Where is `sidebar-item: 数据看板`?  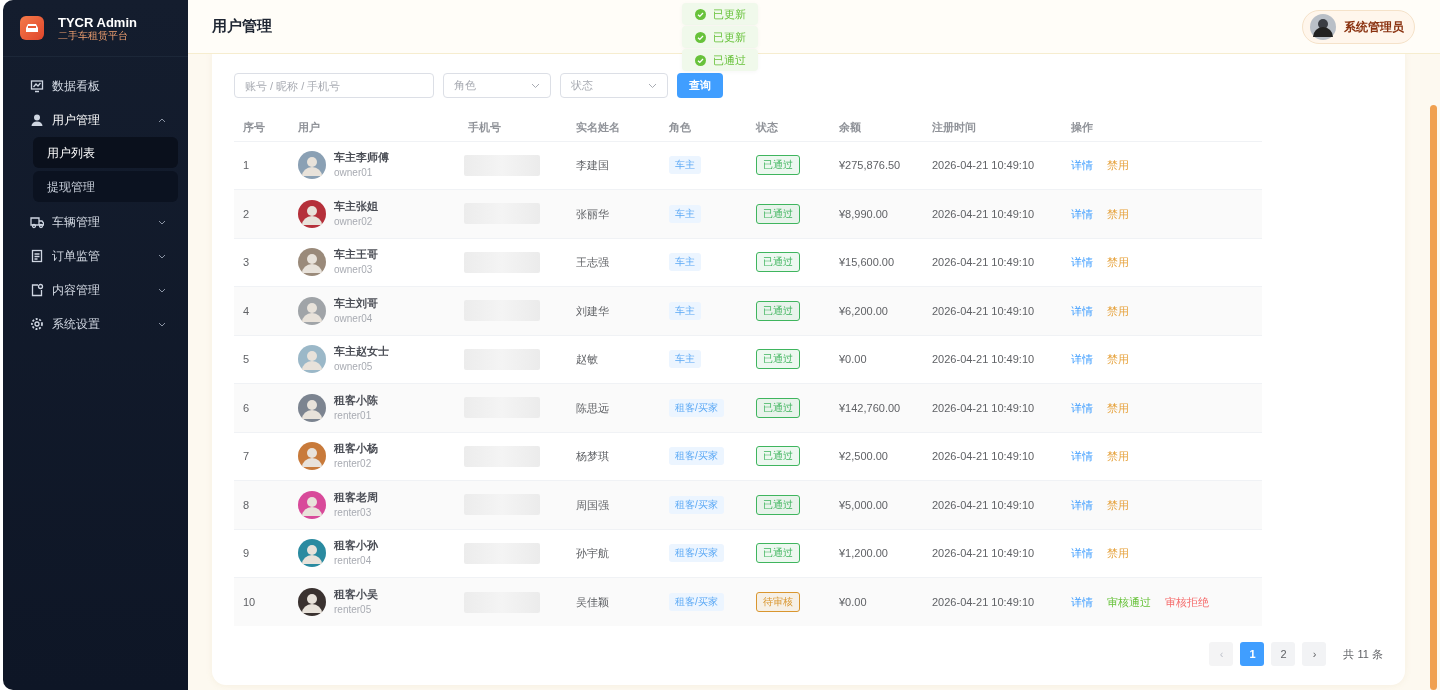
sidebar-item: 数据看板 is located at coordinates (95, 86).